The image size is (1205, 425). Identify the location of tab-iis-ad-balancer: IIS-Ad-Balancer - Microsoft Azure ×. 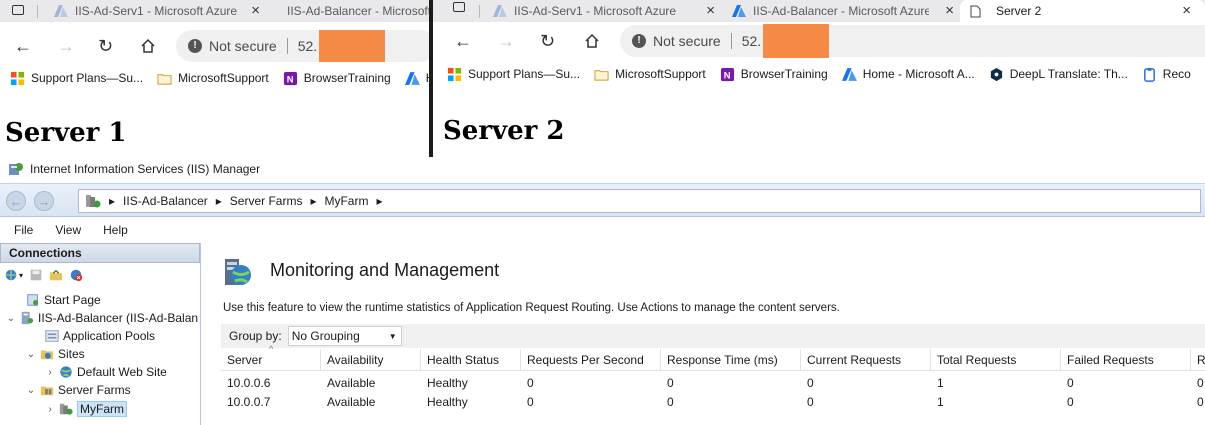
(841, 11).